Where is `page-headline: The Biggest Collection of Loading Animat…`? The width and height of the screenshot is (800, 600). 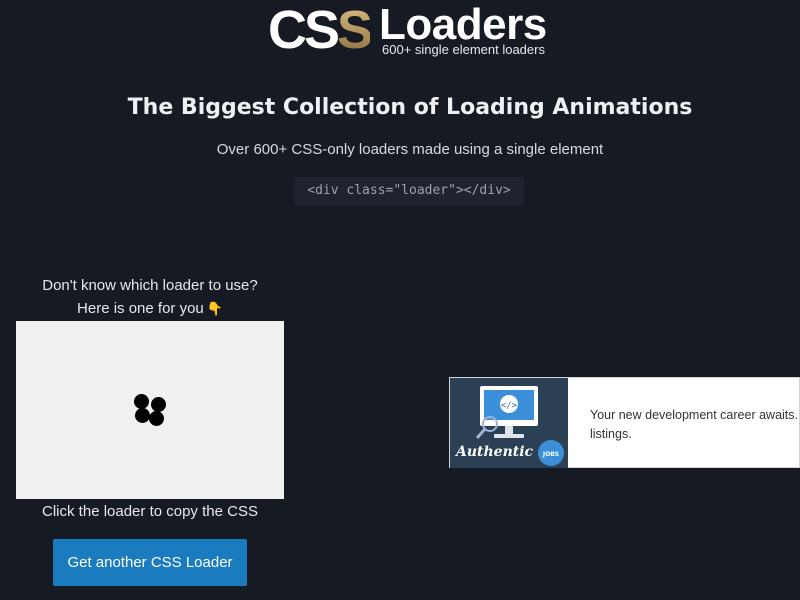
page-headline: The Biggest Collection of Loading Animat… is located at coordinates (410, 107).